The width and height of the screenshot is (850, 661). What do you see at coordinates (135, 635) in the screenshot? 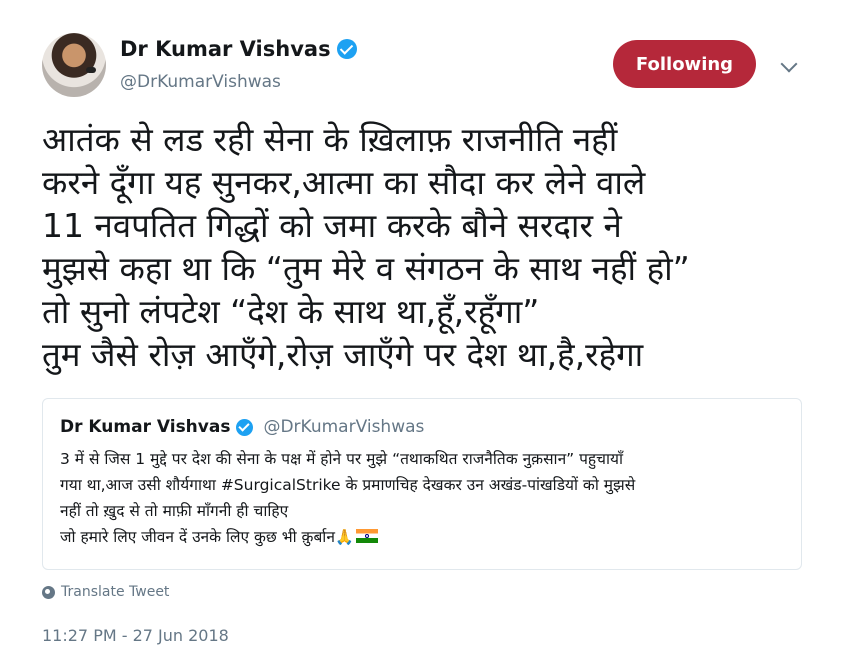
I see `tweet-timestamp: 11:27 PM - 27 Jun 2018` at bounding box center [135, 635].